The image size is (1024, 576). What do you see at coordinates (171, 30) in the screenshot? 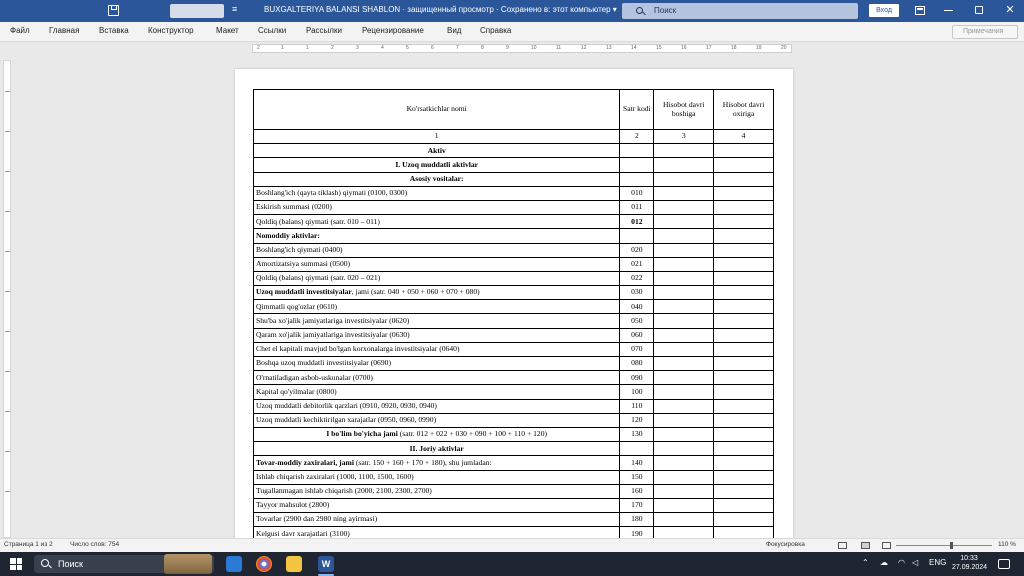
I see `tab-design: Конструктор` at bounding box center [171, 30].